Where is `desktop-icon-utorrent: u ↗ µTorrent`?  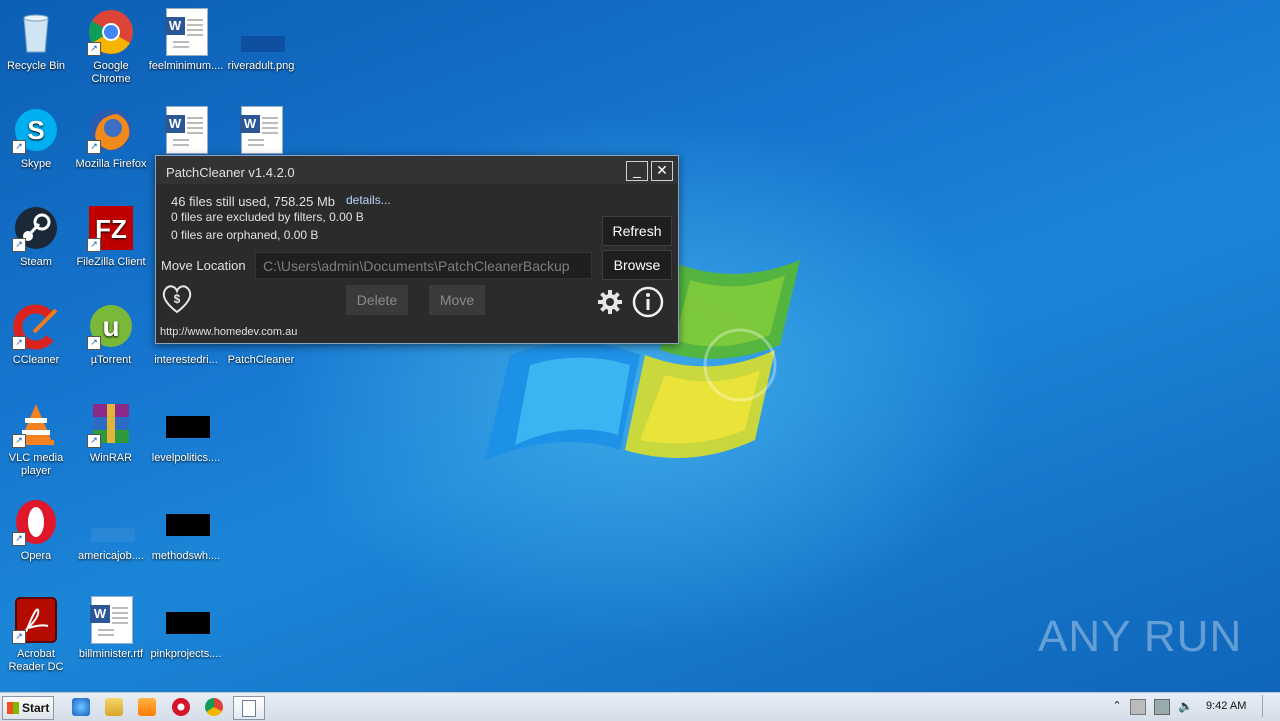
desktop-icon-utorrent: u ↗ µTorrent is located at coordinates (111, 334).